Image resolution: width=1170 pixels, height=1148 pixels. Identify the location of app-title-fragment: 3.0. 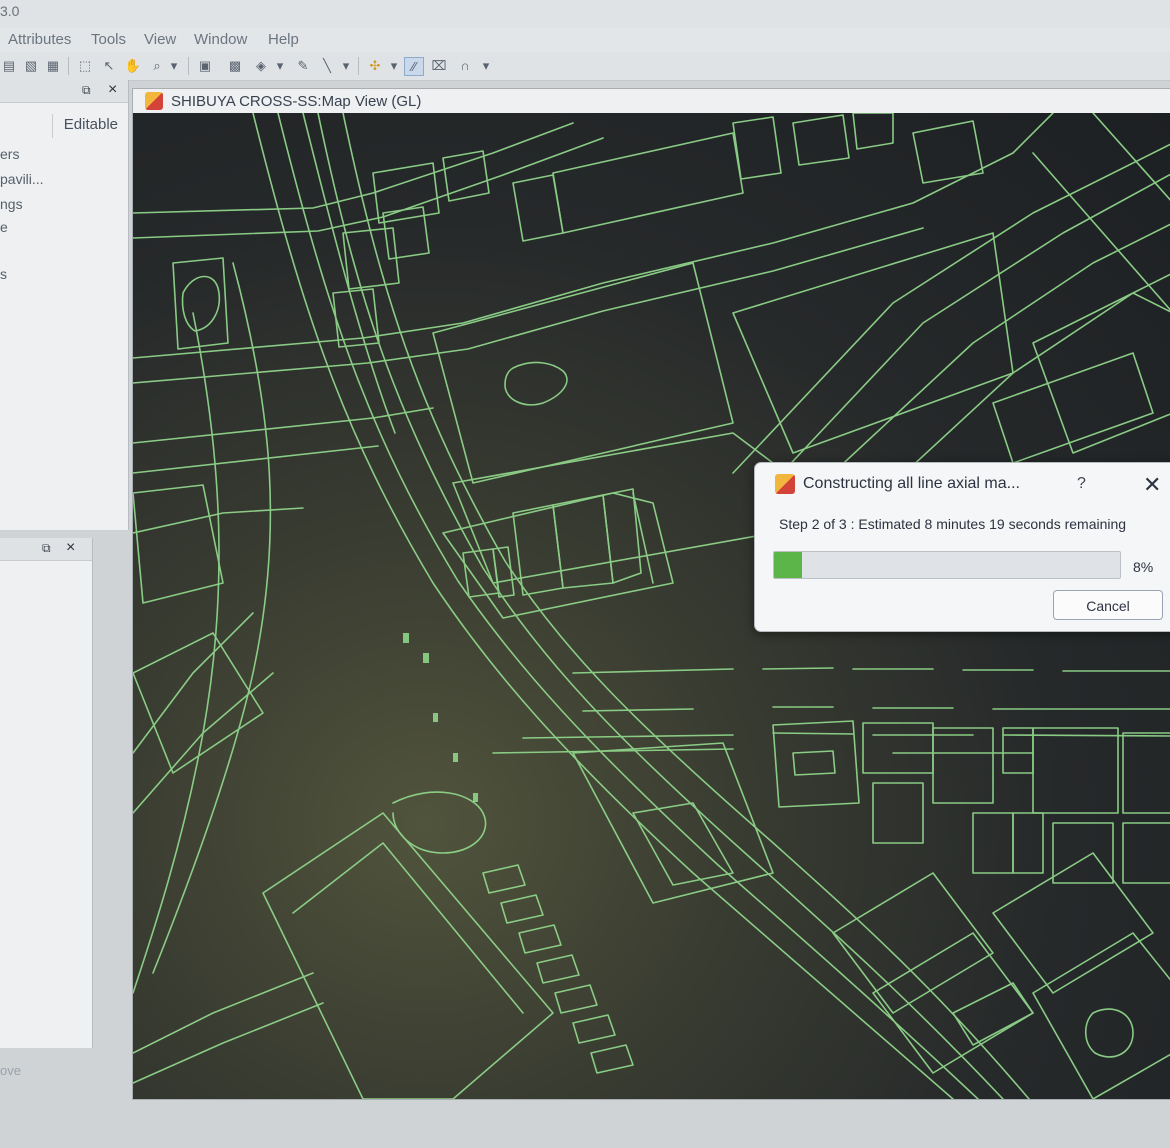
(10, 11).